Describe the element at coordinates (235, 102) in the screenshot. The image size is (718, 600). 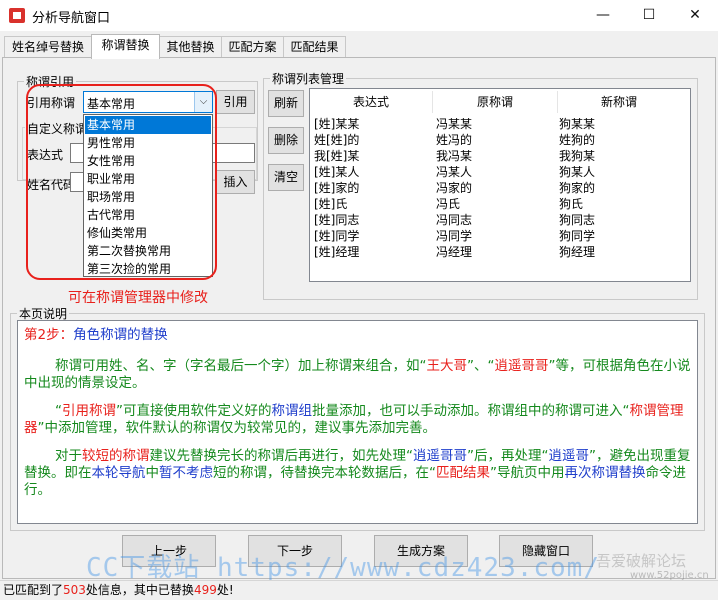
I see `ref-button: 引用` at that location.